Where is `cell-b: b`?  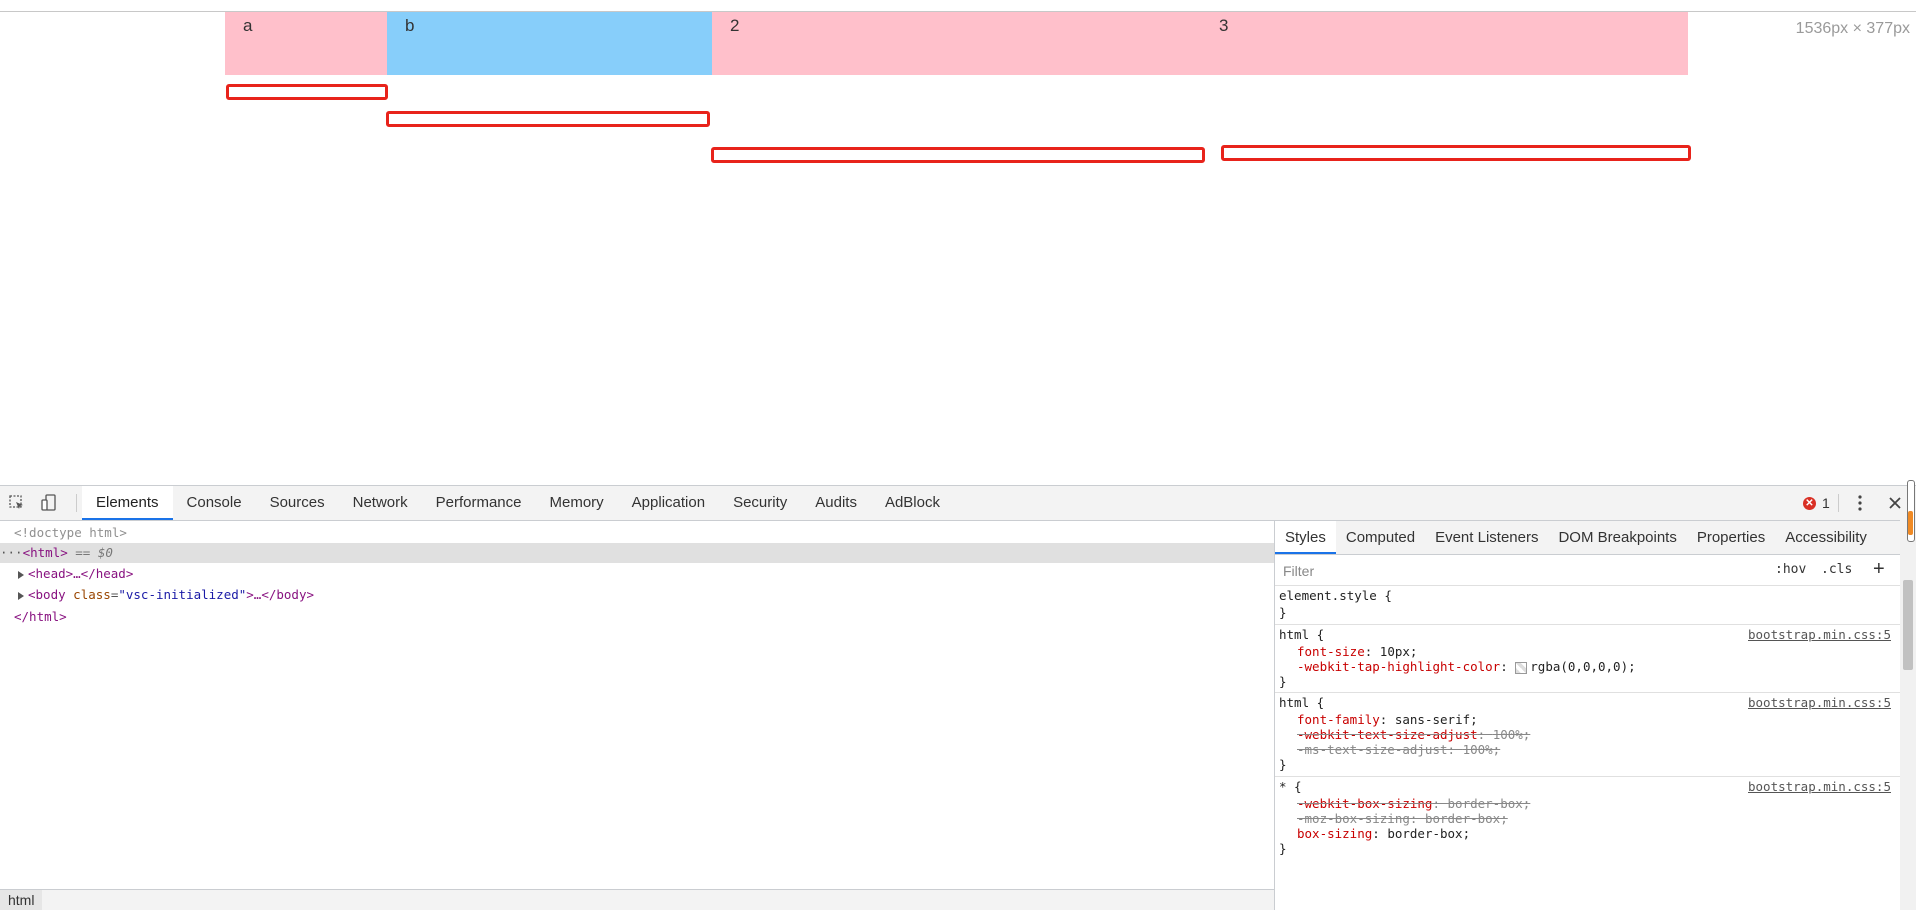 cell-b: b is located at coordinates (549, 43).